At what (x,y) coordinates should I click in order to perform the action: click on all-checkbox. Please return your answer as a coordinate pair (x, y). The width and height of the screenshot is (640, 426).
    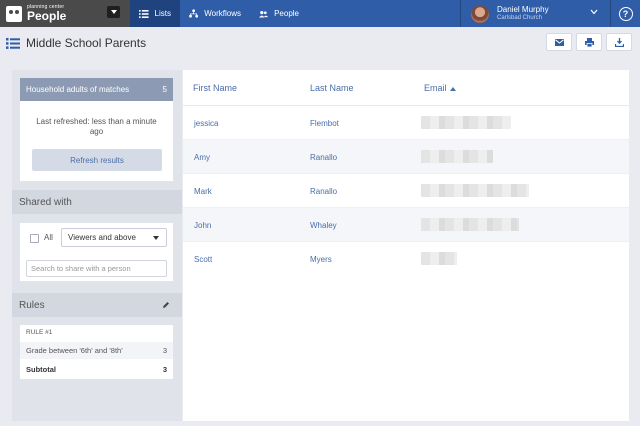
    Looking at the image, I should click on (34, 238).